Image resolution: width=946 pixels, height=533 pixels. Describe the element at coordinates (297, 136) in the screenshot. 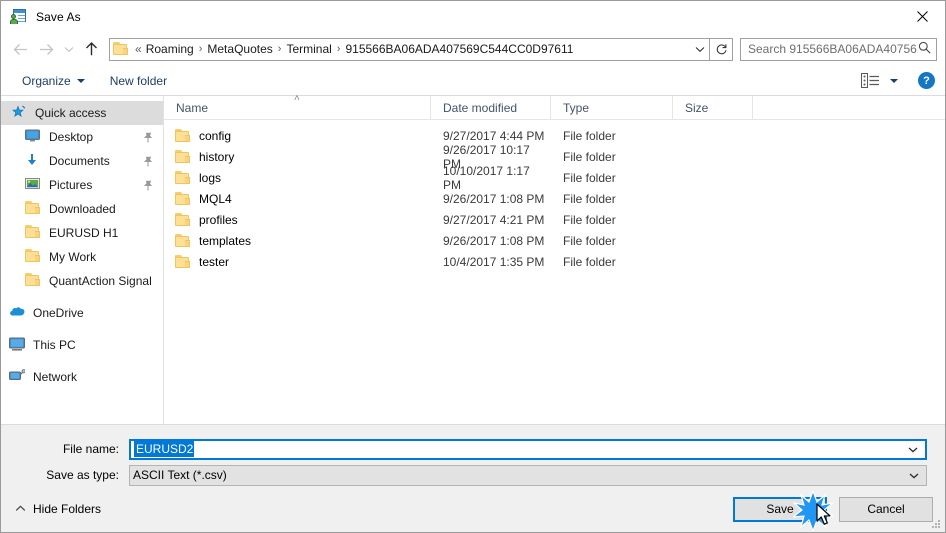

I see `file-name-cell: config` at that location.